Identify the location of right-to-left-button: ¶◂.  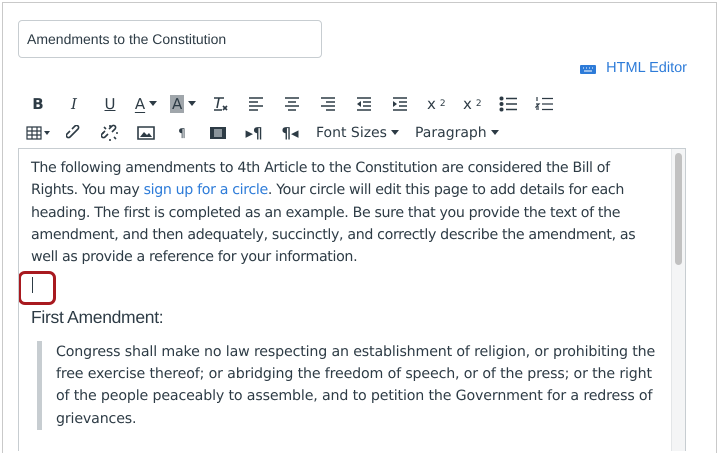
(290, 132).